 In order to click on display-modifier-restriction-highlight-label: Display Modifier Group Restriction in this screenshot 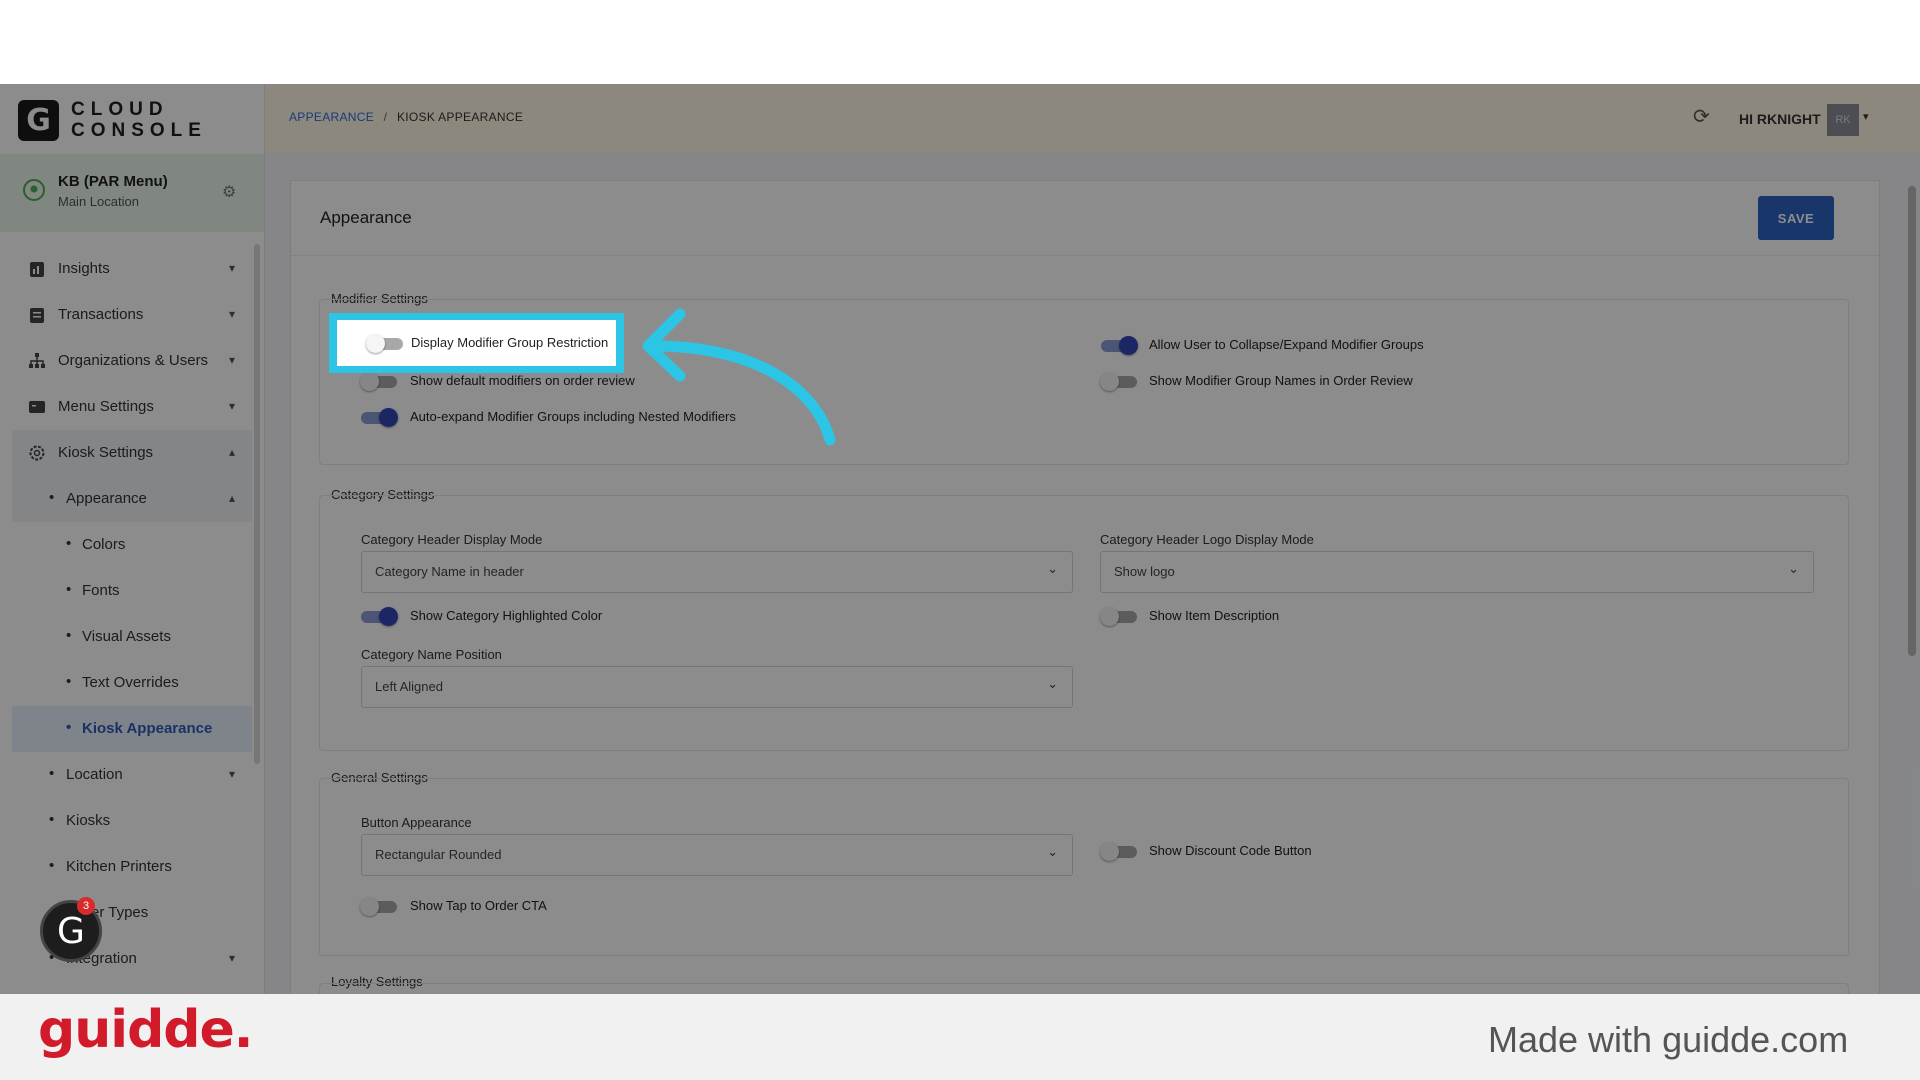, I will do `click(510, 342)`.